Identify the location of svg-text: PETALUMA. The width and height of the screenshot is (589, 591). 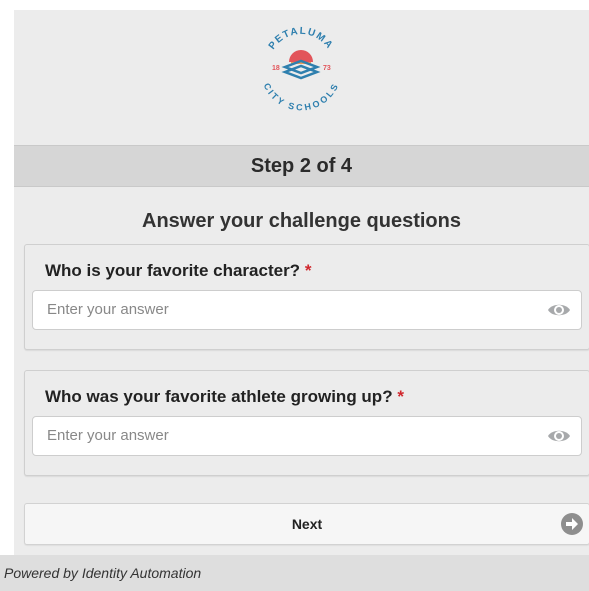
(301, 39).